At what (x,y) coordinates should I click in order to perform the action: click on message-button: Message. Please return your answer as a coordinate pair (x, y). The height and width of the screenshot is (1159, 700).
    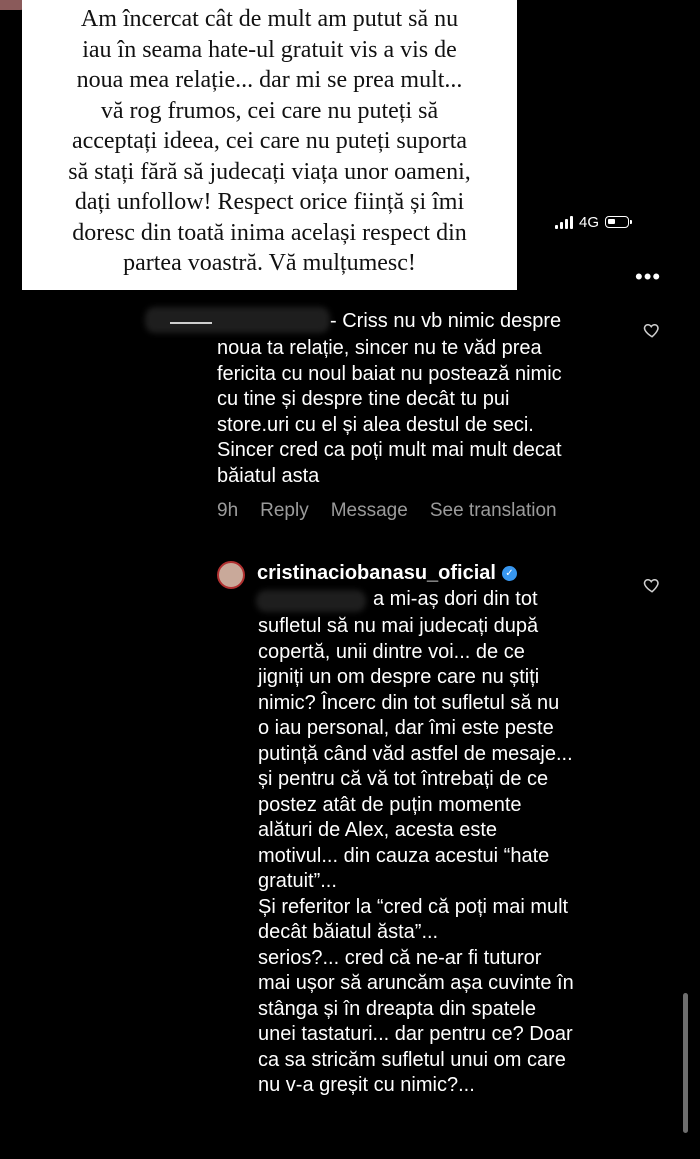
    Looking at the image, I should click on (369, 511).